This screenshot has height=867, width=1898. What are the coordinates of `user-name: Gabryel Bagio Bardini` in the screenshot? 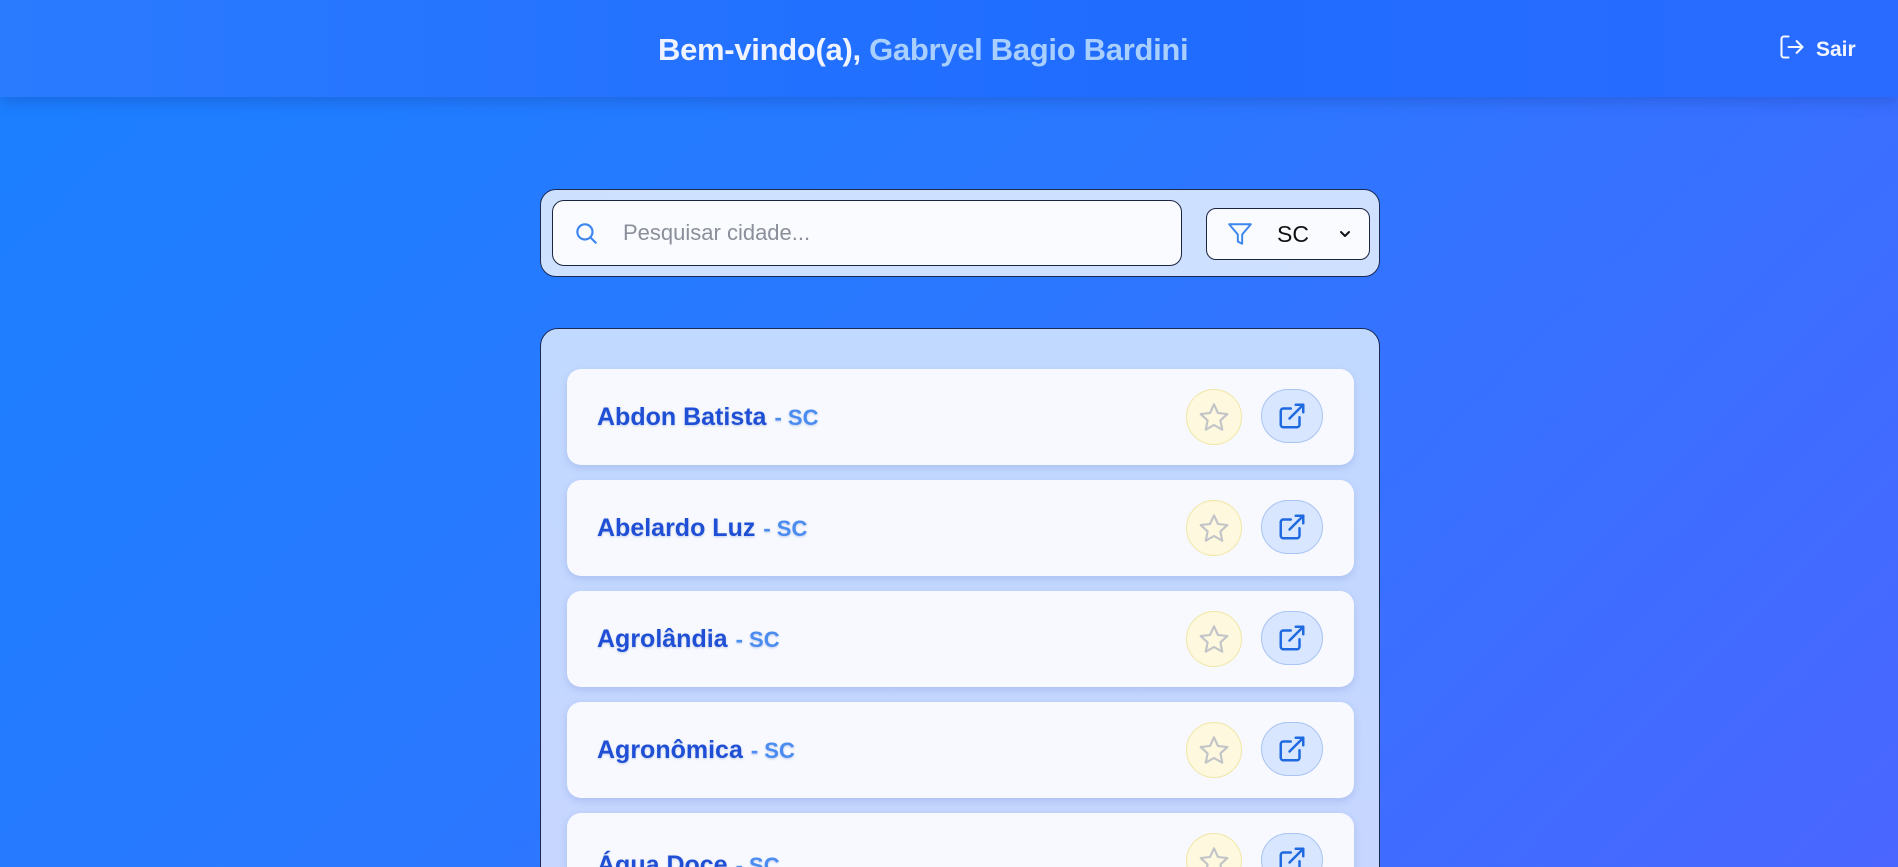 It's located at (1029, 49).